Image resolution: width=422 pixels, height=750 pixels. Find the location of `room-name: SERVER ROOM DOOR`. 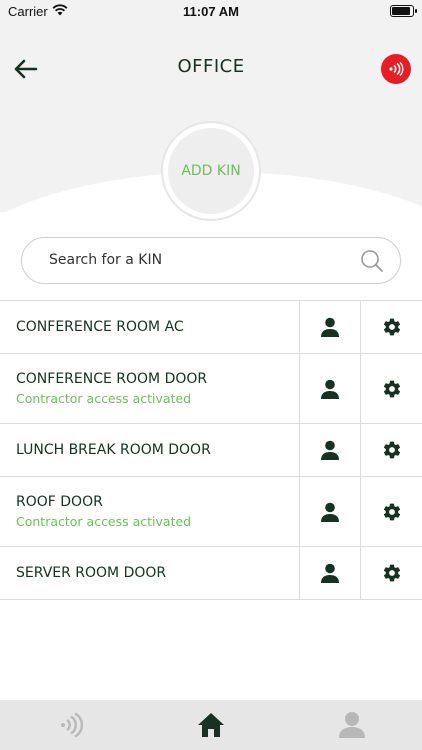

room-name: SERVER ROOM DOOR is located at coordinates (91, 573).